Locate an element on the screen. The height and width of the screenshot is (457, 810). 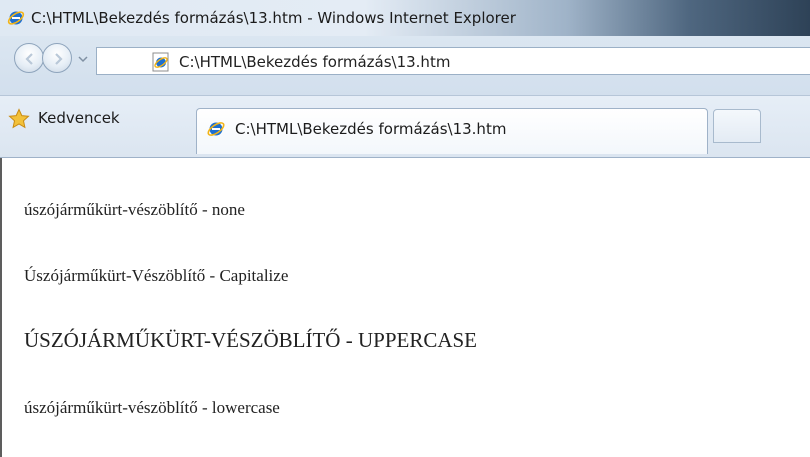
favorites-label: Kedvencek is located at coordinates (79, 118).